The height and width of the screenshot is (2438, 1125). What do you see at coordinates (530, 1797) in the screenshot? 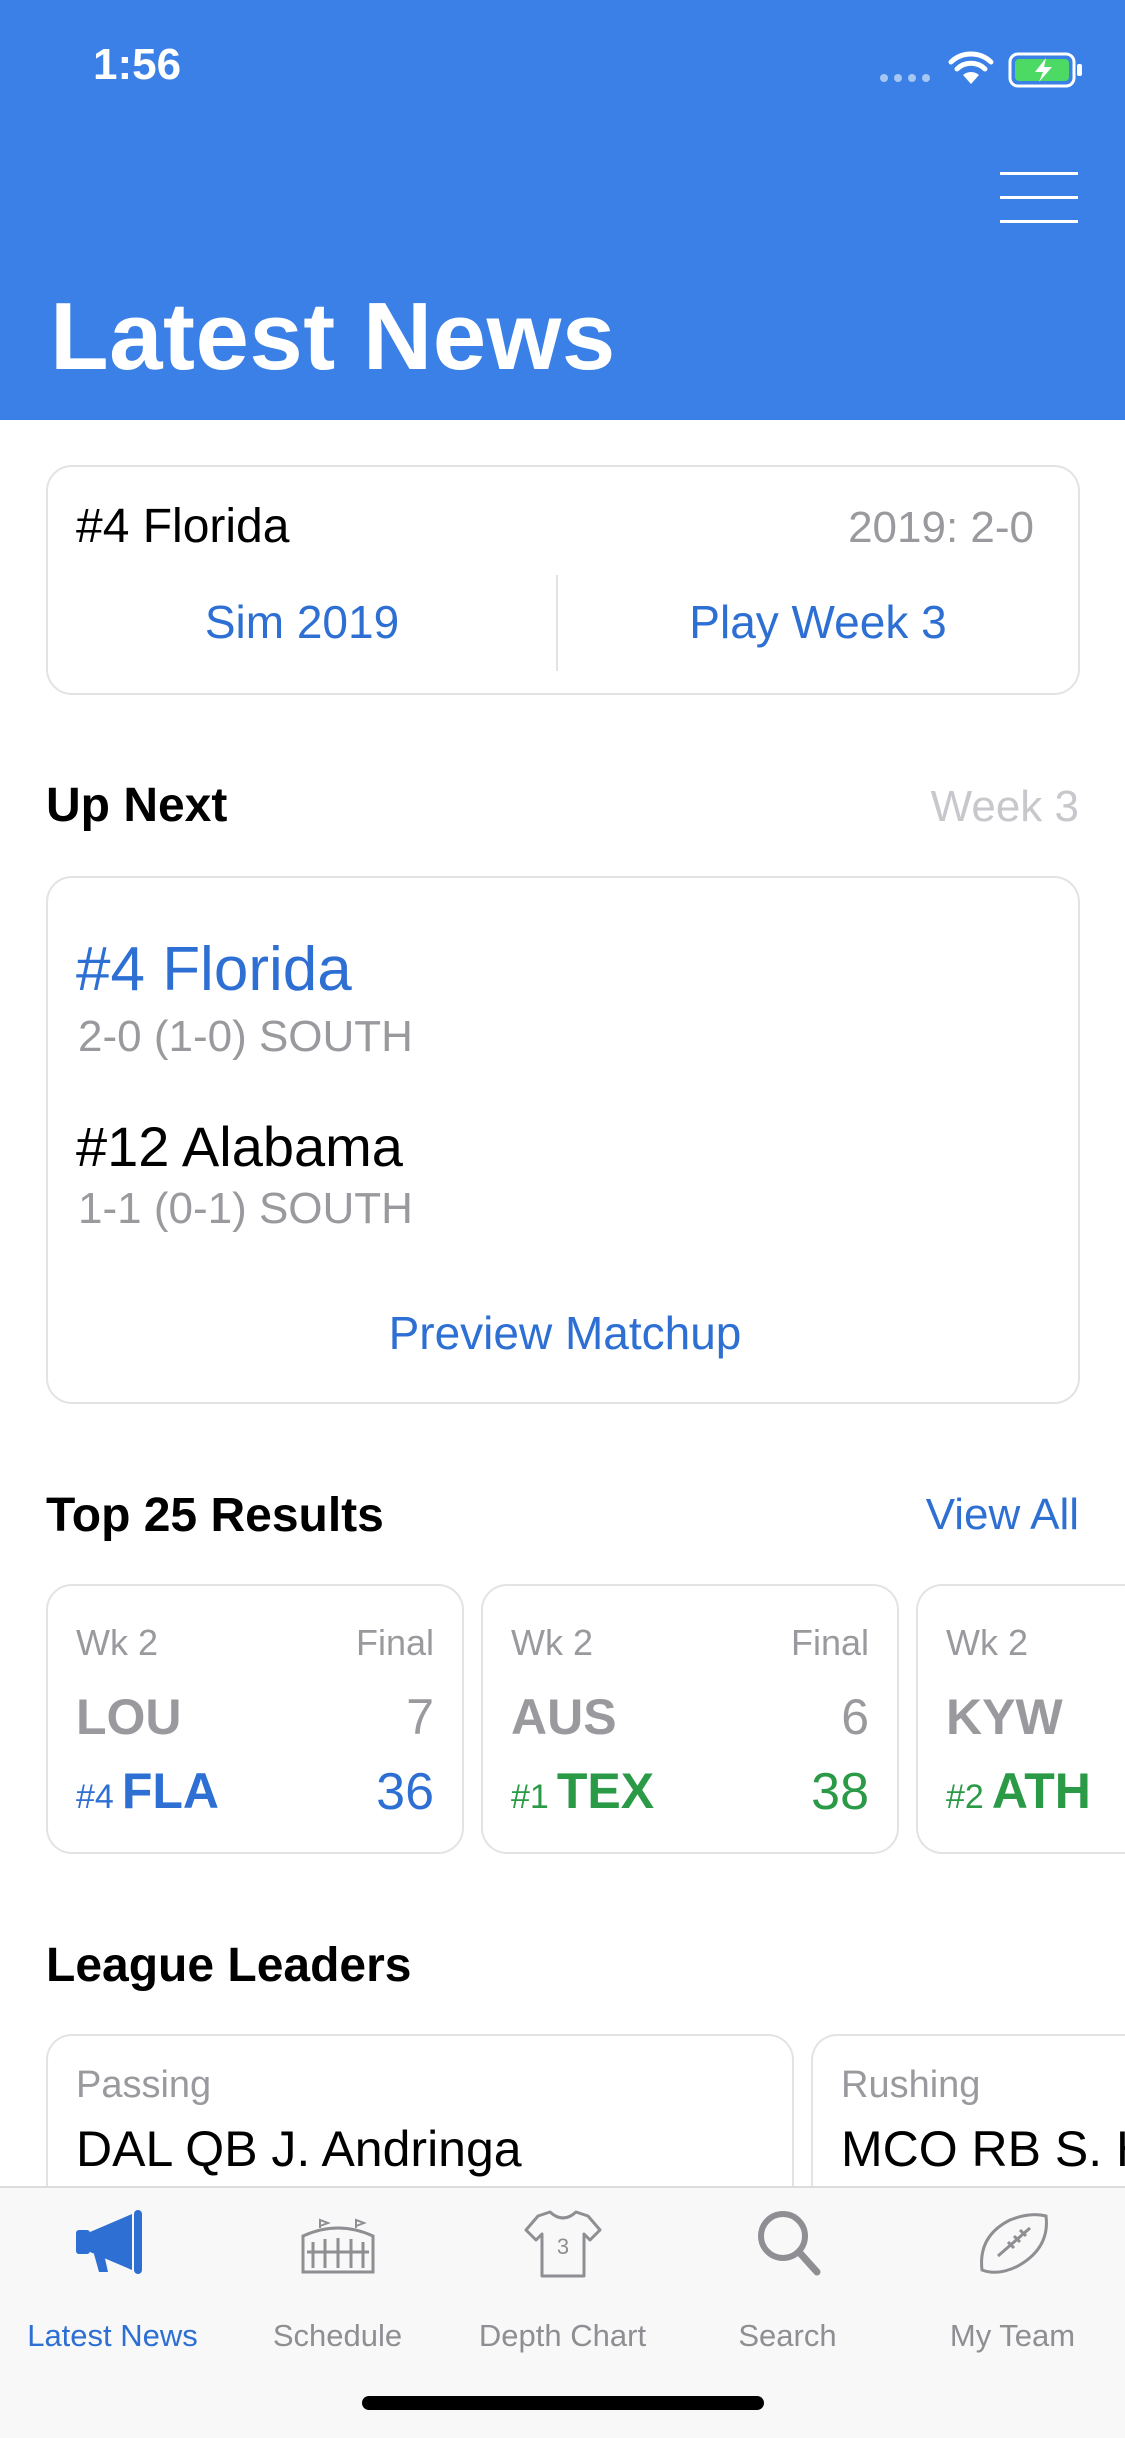
I see `winner-rank: #1` at bounding box center [530, 1797].